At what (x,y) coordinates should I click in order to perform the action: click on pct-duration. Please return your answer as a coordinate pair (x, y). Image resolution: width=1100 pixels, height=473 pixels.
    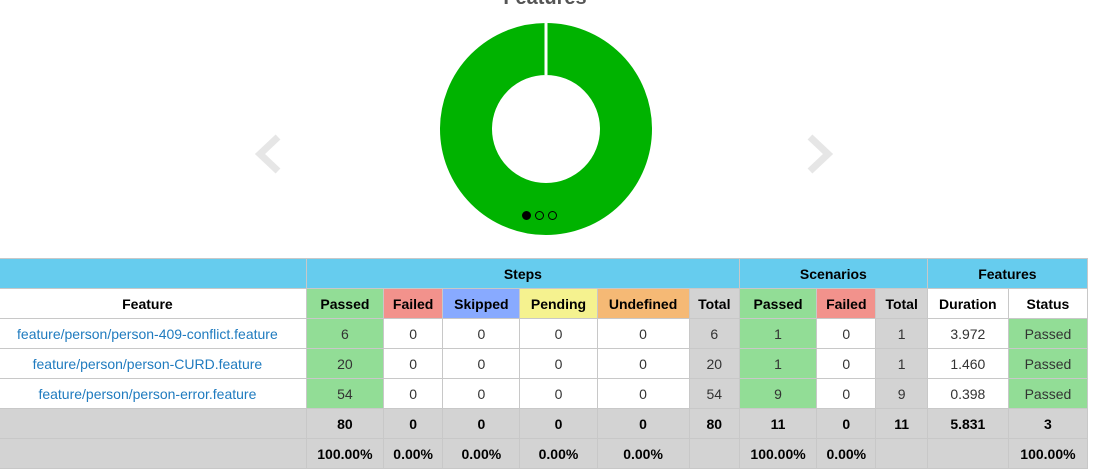
    Looking at the image, I should click on (967, 453).